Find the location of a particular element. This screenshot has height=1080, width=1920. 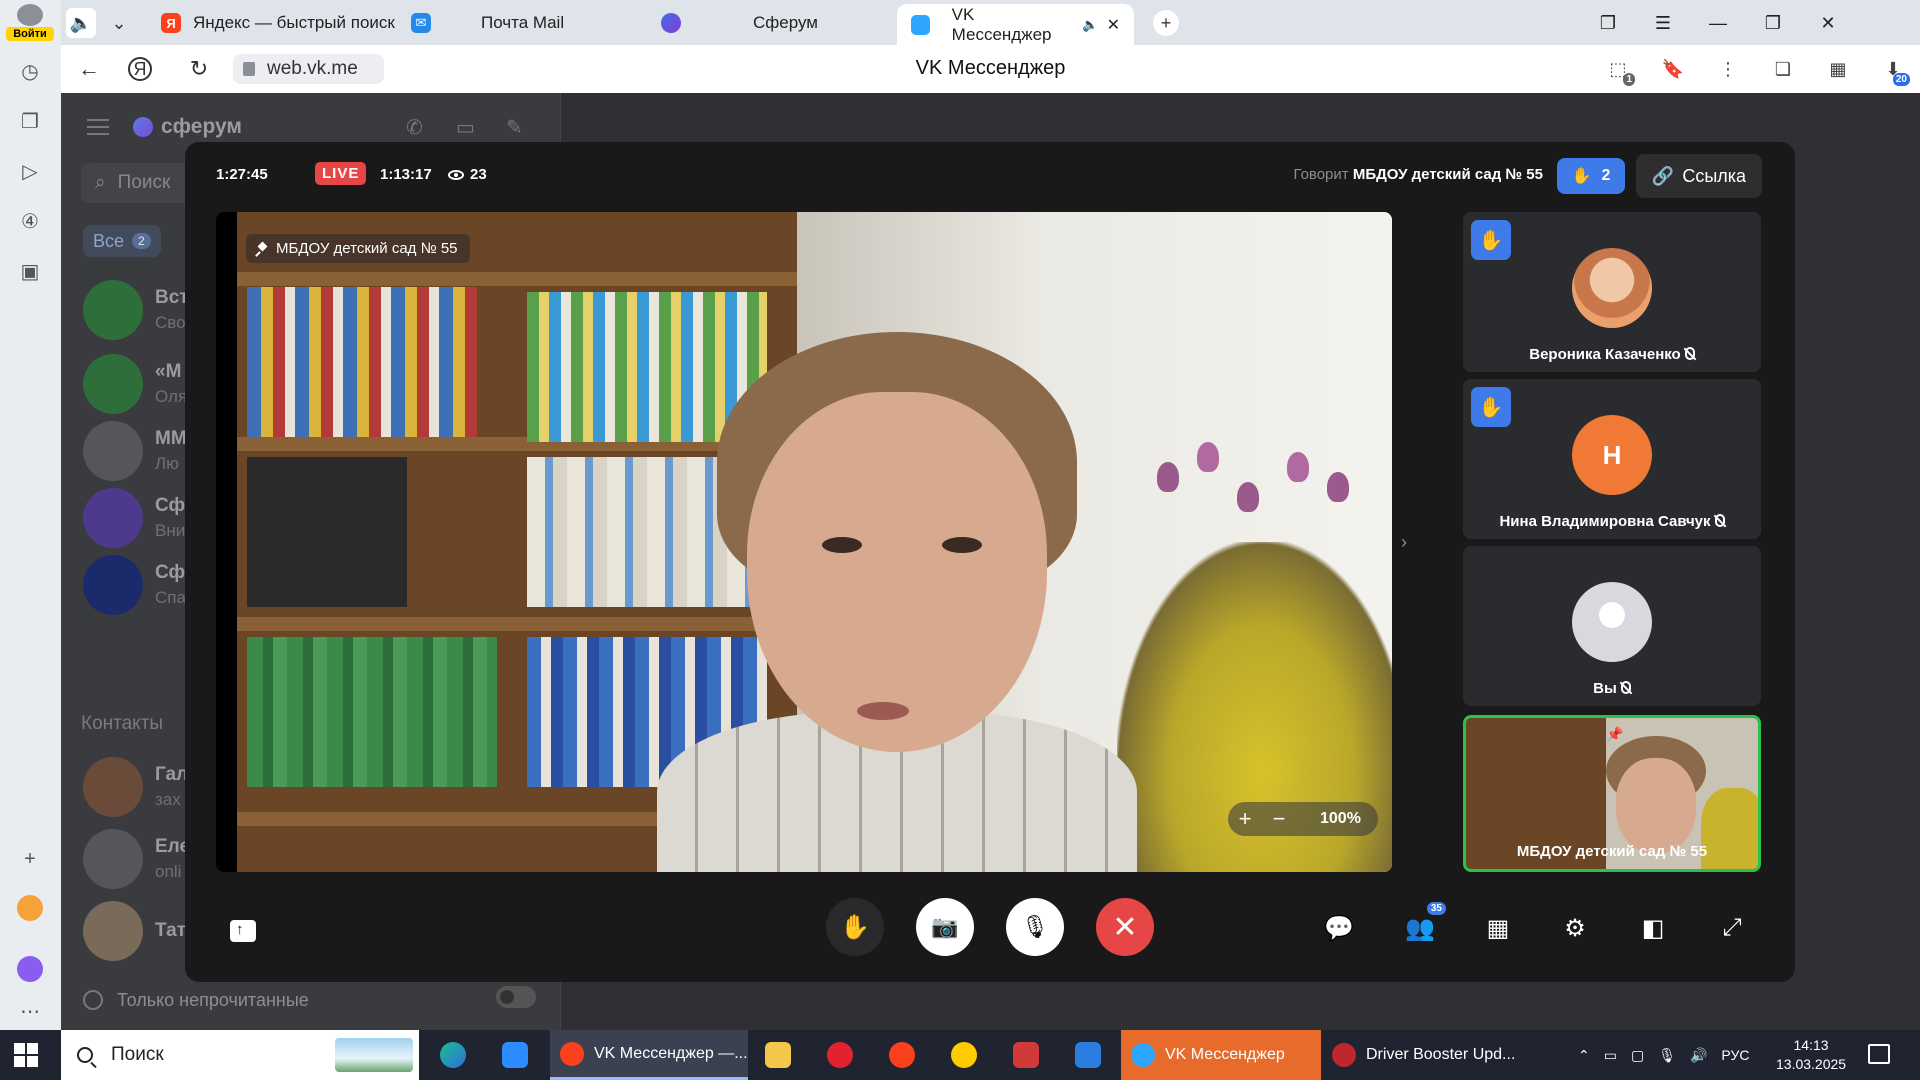

reload-icon: ↻ is located at coordinates (199, 69).